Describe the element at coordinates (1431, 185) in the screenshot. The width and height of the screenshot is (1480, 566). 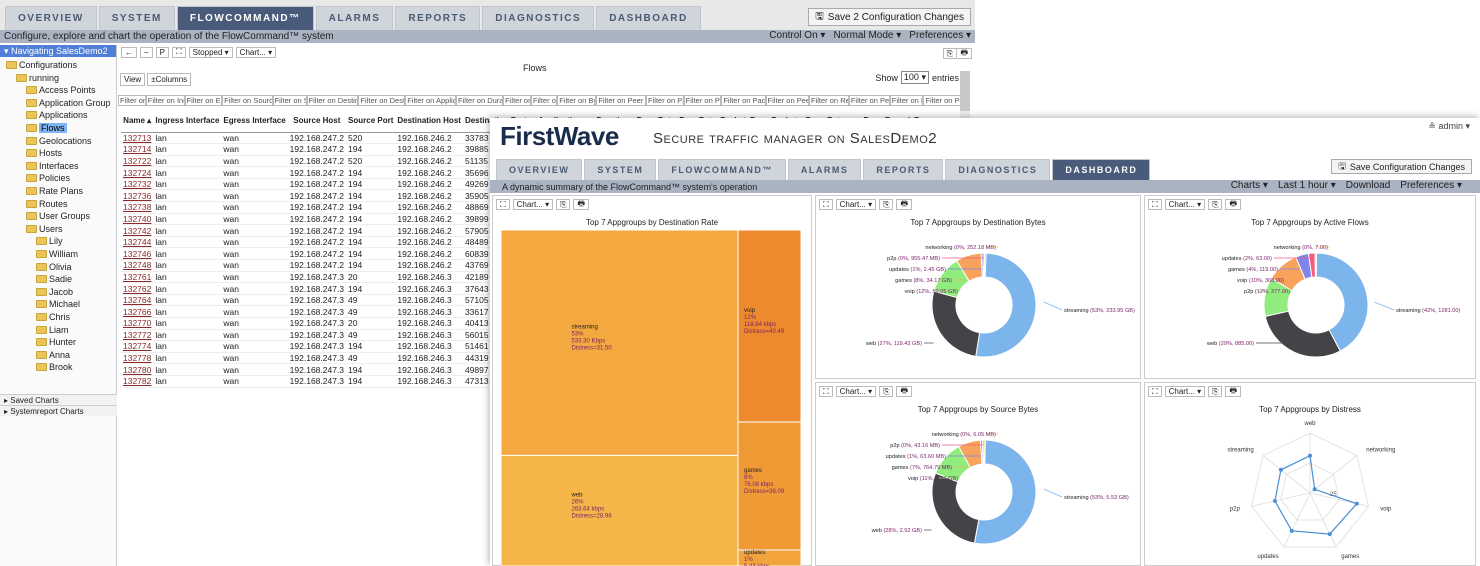
I see `menu-item: Preferences ▾` at that location.